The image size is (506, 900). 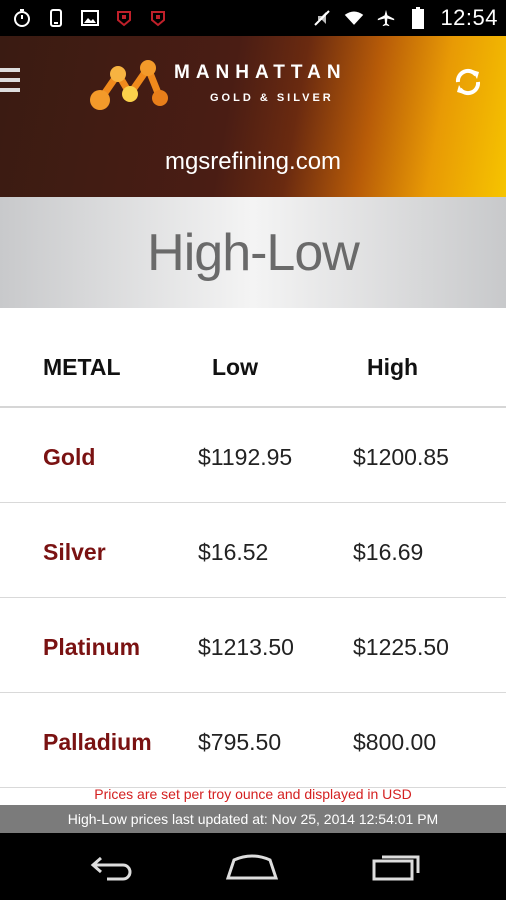 I want to click on system-nav-bar, so click(x=253, y=866).